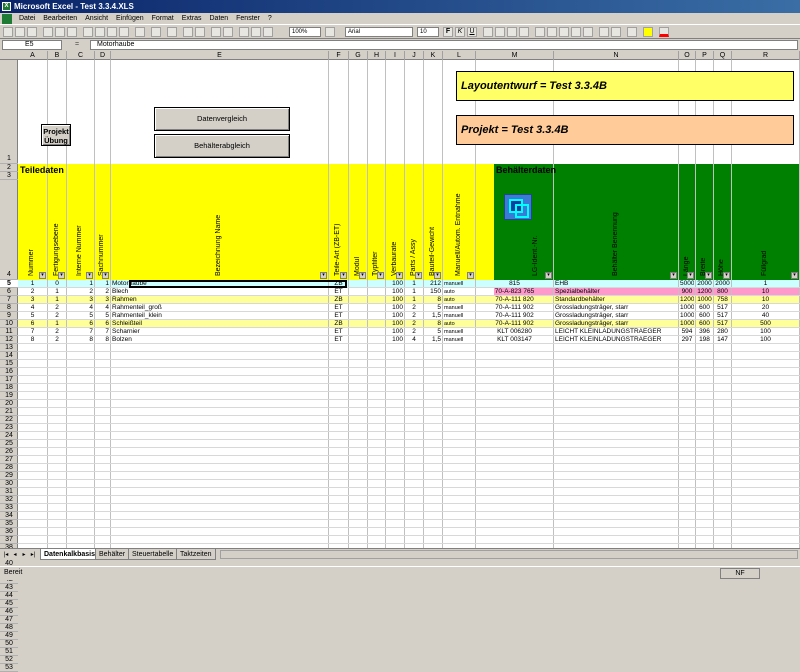 The image size is (800, 672). Describe the element at coordinates (57, 292) in the screenshot. I see `cell-b6: 1` at that location.